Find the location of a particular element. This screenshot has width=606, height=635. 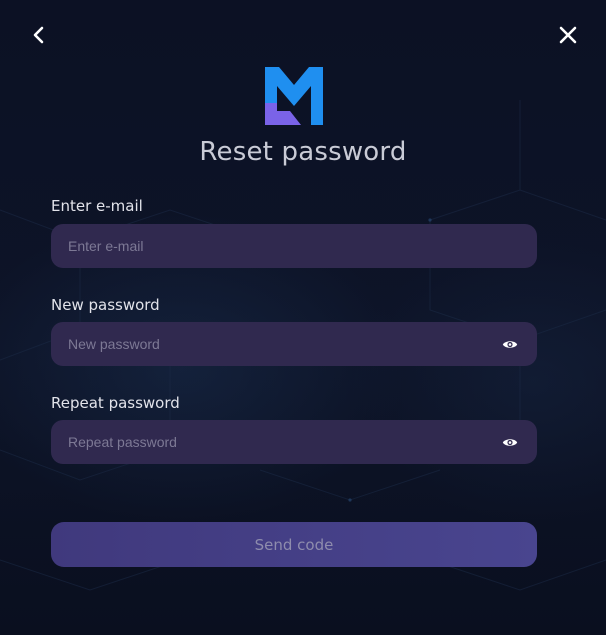

page-title: Reset password is located at coordinates (303, 152).